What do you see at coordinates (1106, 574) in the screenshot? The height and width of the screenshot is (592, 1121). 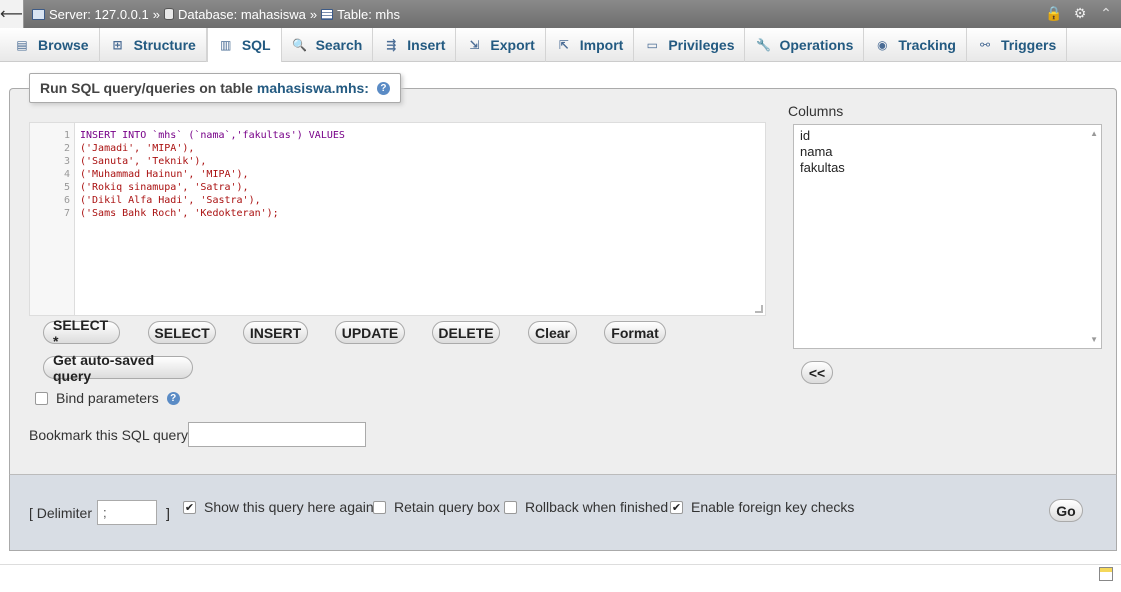 I see `console-toggle-icon` at bounding box center [1106, 574].